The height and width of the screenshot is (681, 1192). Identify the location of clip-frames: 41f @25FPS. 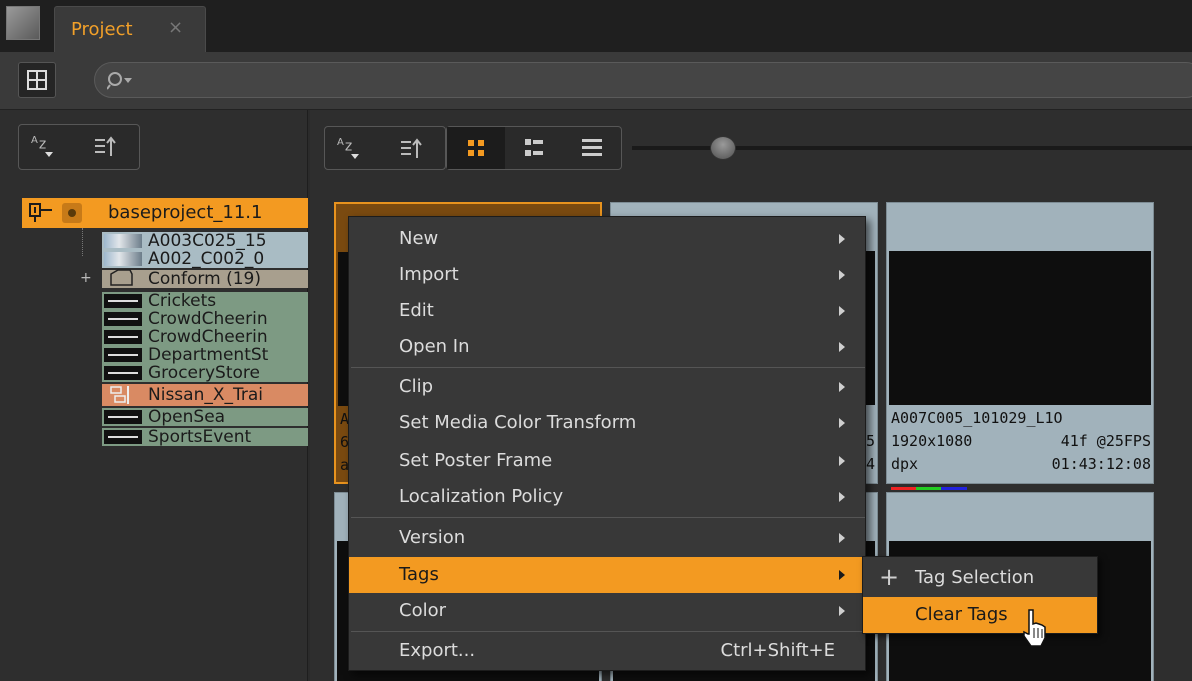
(1105, 441).